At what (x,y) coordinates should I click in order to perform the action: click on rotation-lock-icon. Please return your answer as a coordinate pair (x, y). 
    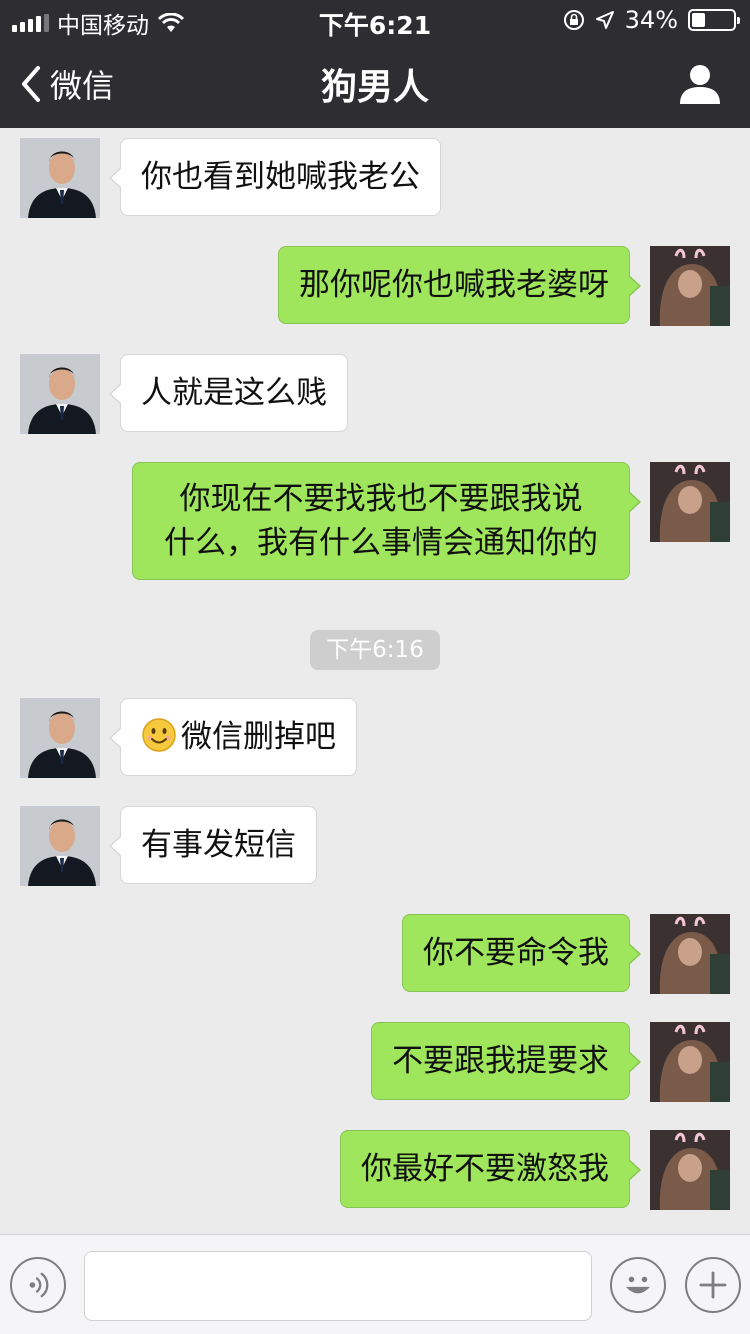
    Looking at the image, I should click on (573, 20).